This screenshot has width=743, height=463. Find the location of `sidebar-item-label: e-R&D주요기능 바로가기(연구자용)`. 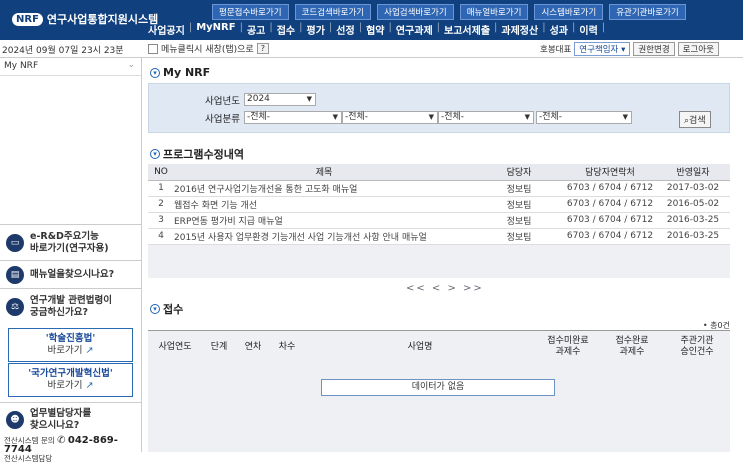

sidebar-item-label: e-R&D주요기능 바로가기(연구자용) is located at coordinates (69, 242).